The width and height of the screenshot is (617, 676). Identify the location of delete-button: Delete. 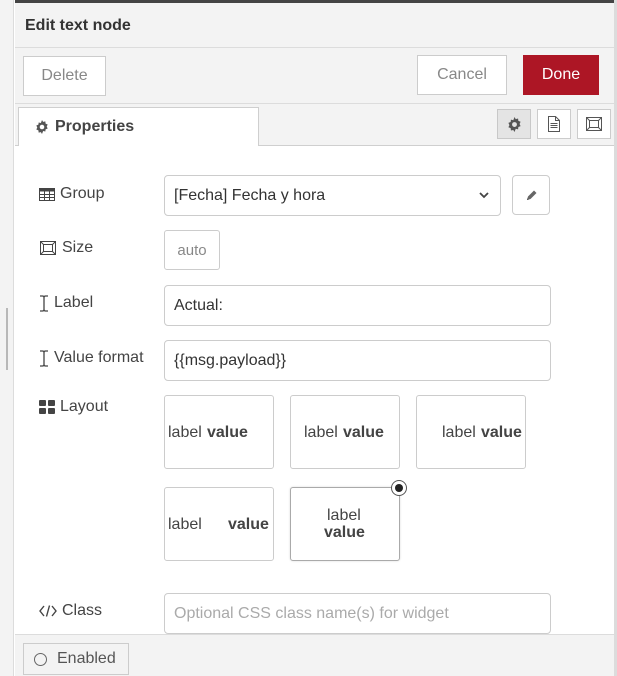
(64, 76).